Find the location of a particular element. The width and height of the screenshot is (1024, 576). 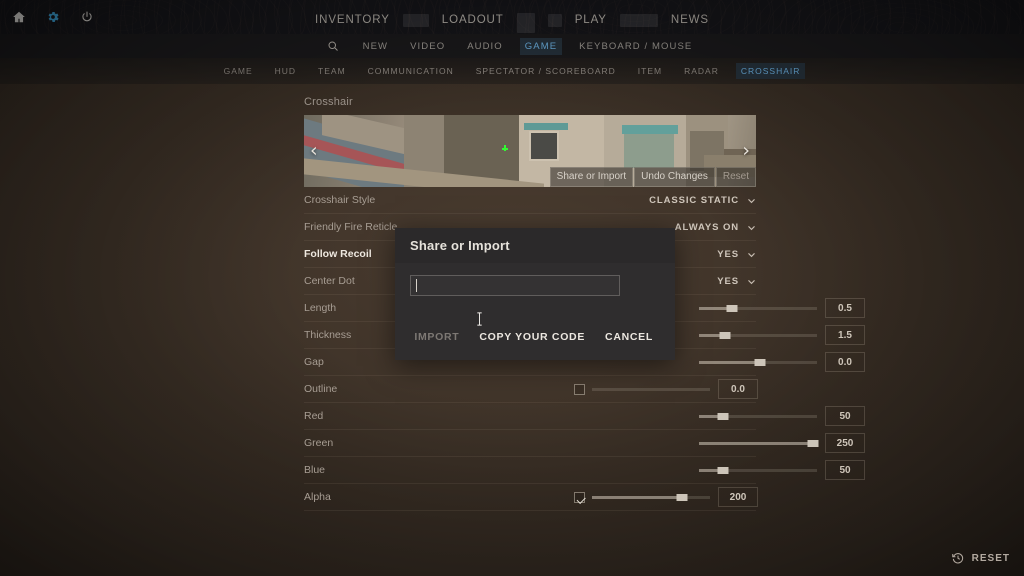

reset-label: RESET is located at coordinates (990, 558).